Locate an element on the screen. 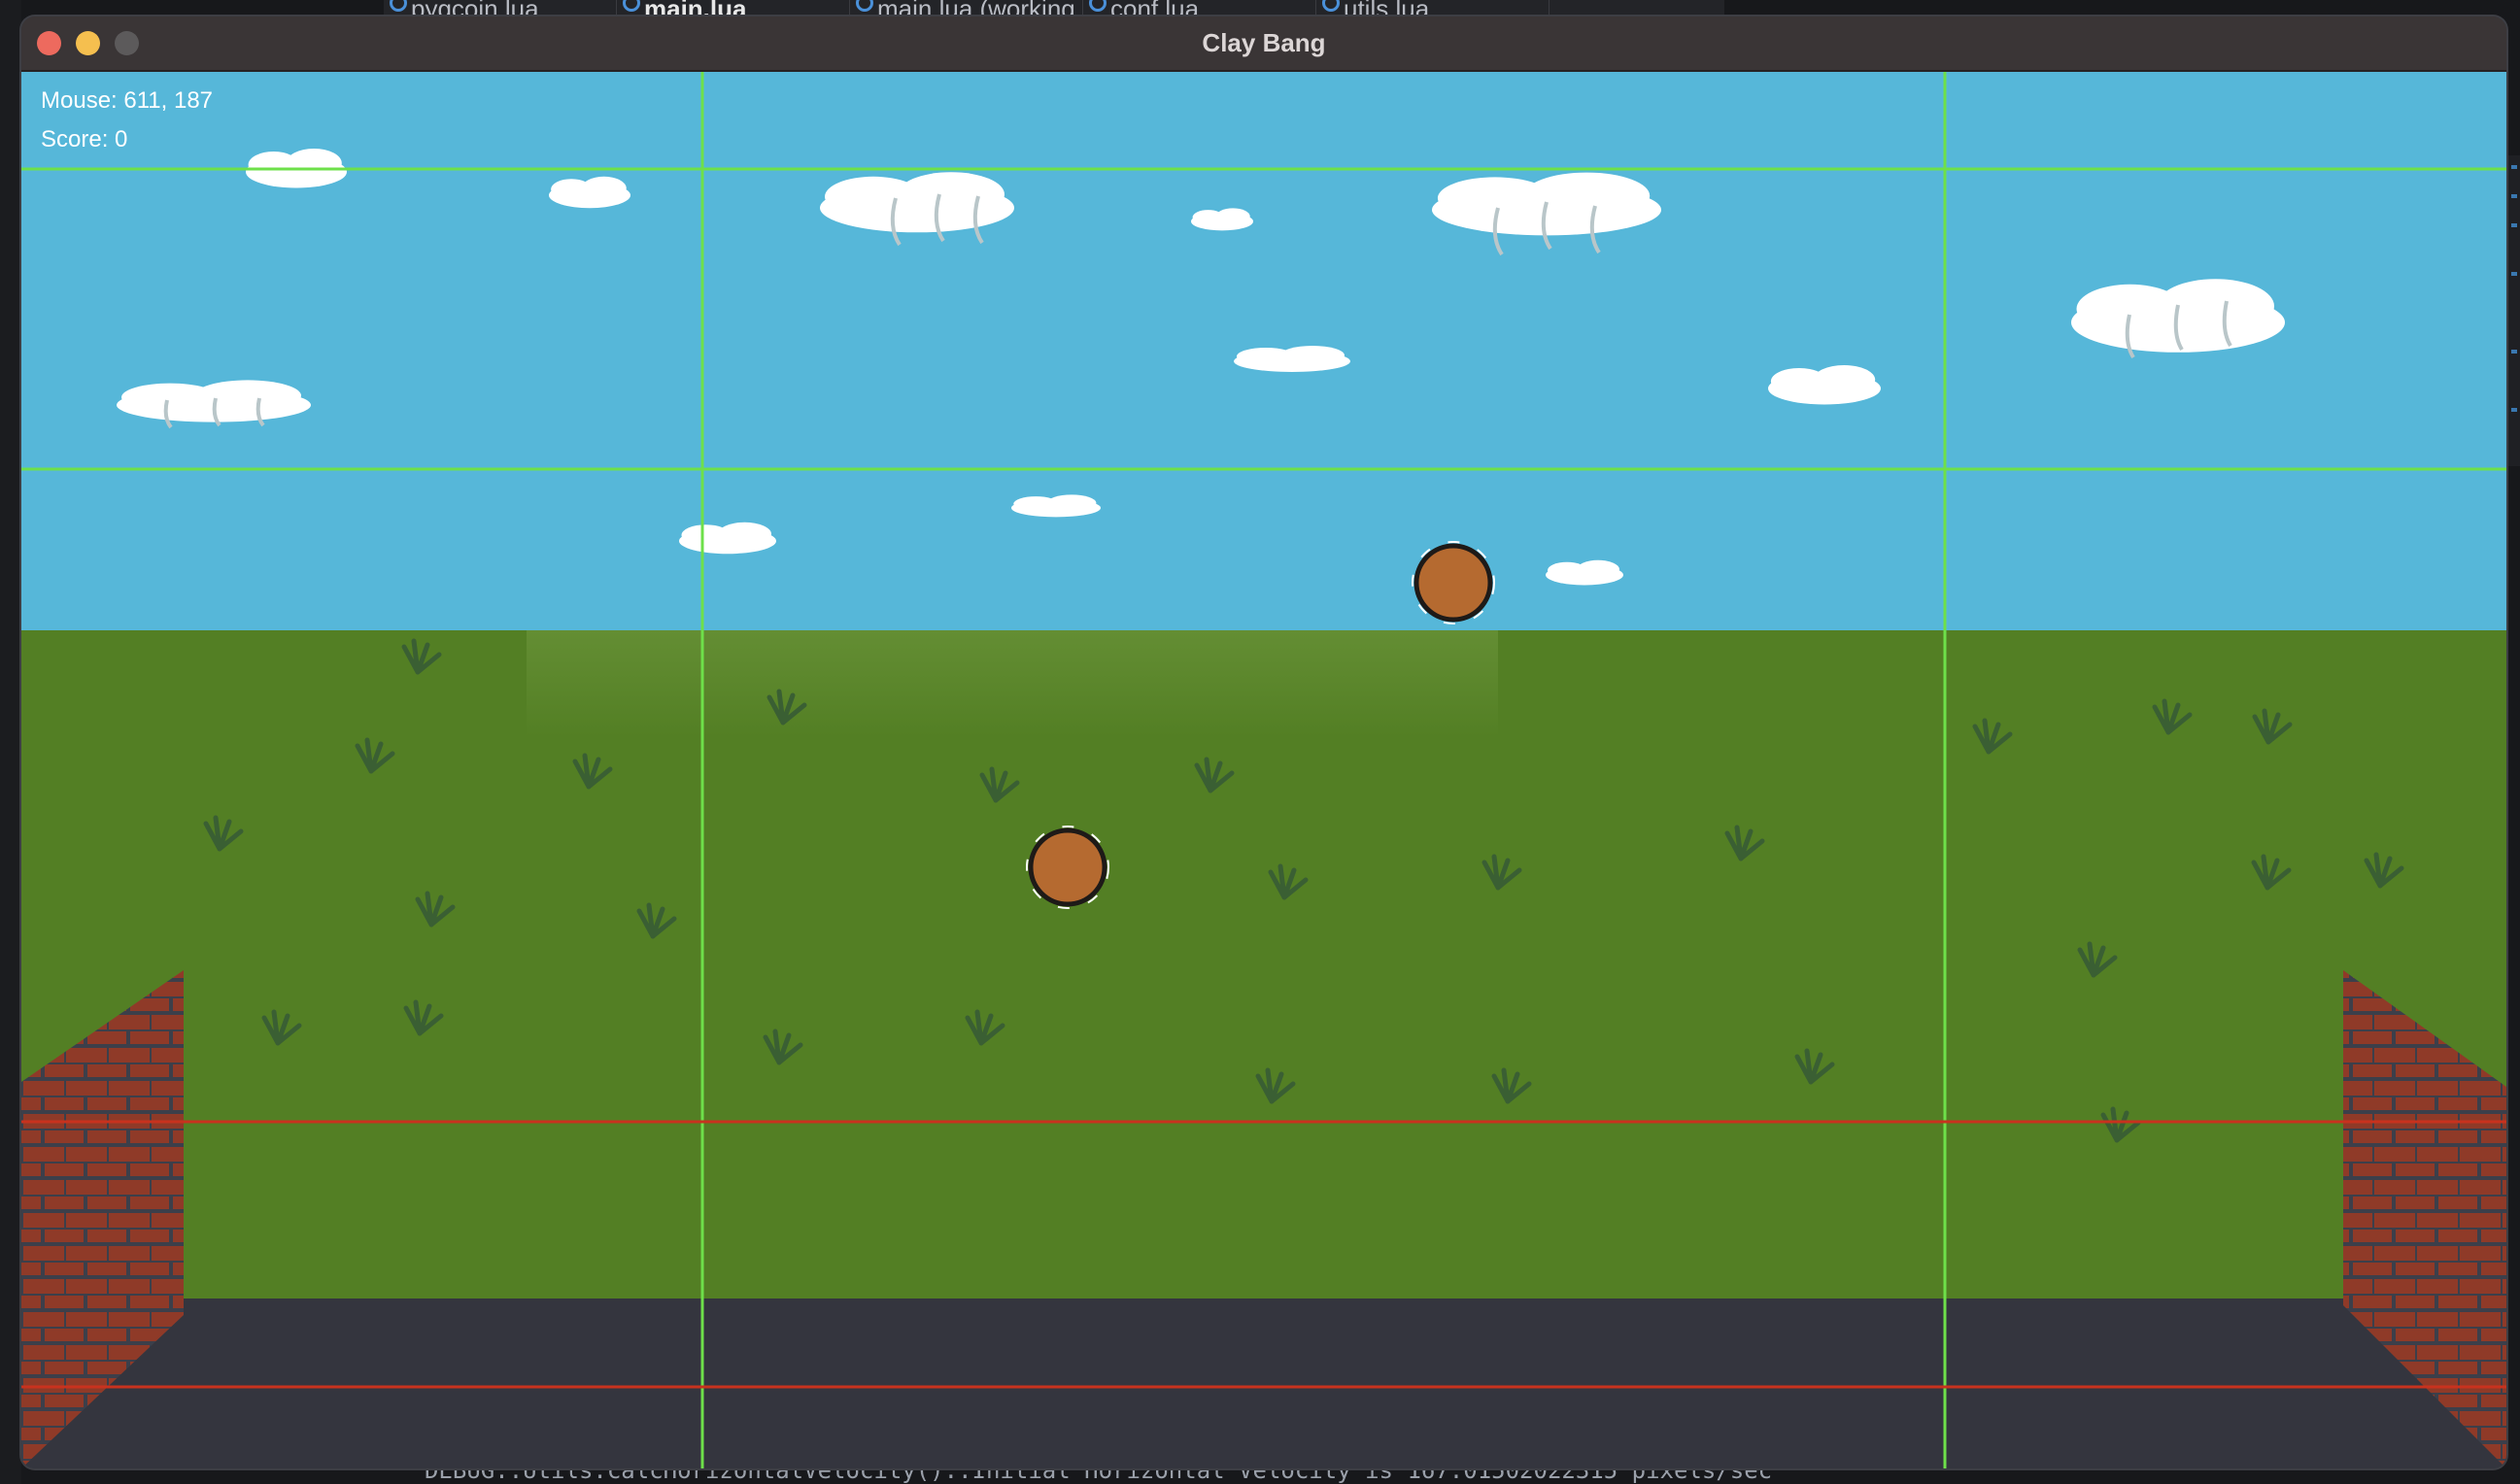 This screenshot has width=2520, height=1484. title-bar: Clay Bang is located at coordinates (1263, 44).